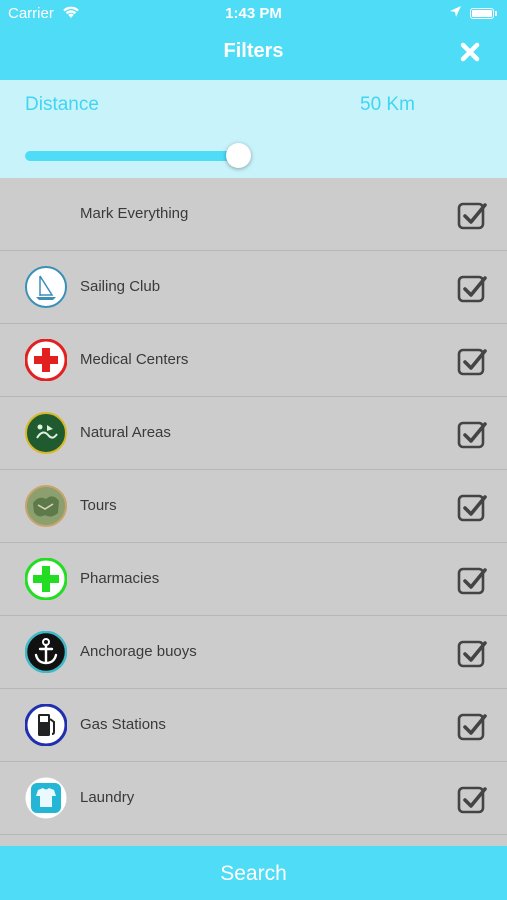 The image size is (507, 900). What do you see at coordinates (253, 725) in the screenshot?
I see `list-item-gas-stations: Gas Stations` at bounding box center [253, 725].